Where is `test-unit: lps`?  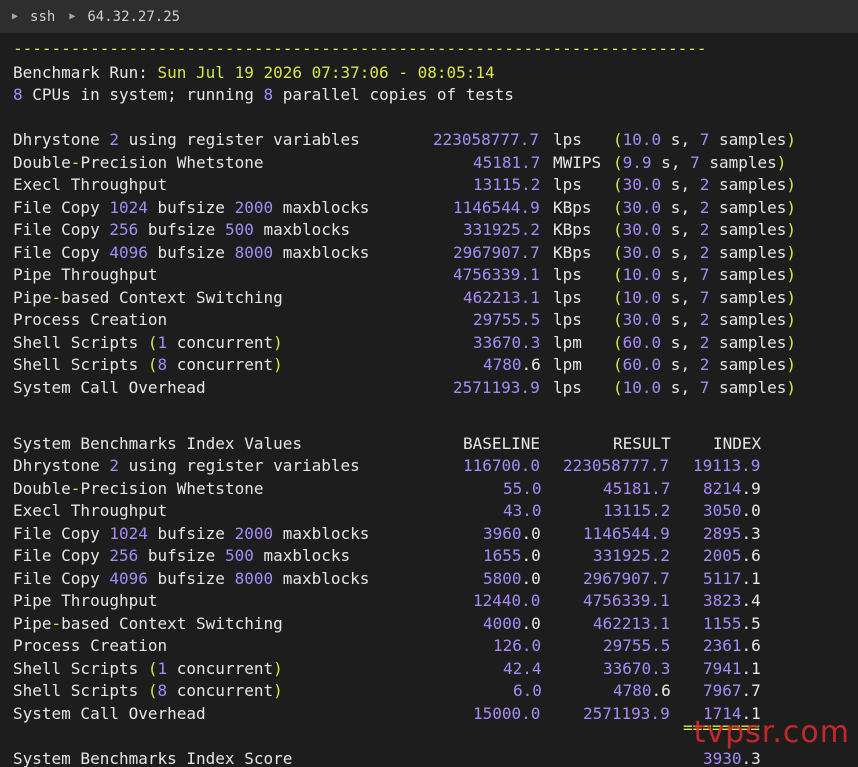 test-unit: lps is located at coordinates (567, 388).